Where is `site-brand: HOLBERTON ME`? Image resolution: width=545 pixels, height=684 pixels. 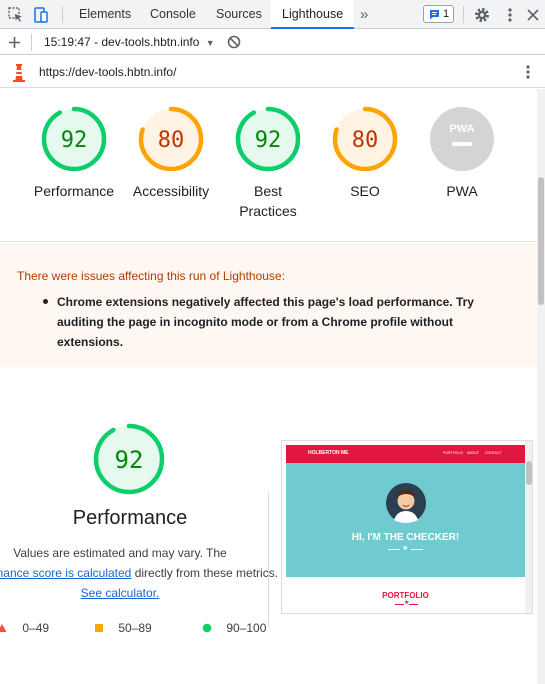
site-brand: HOLBERTON ME is located at coordinates (328, 453).